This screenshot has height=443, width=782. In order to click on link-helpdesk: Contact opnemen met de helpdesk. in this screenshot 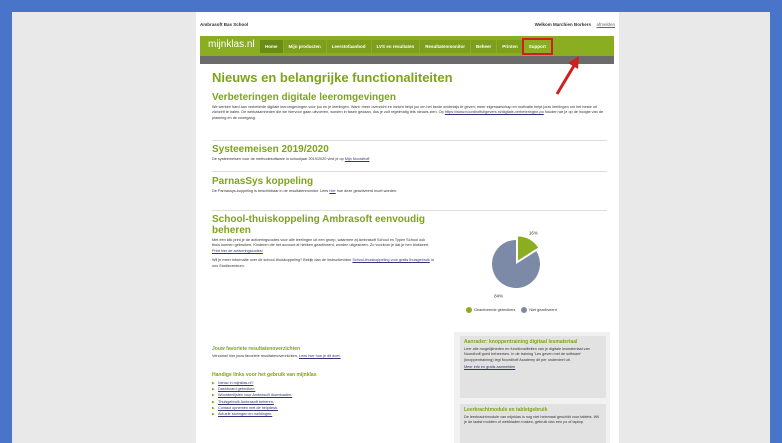, I will do `click(248, 408)`.